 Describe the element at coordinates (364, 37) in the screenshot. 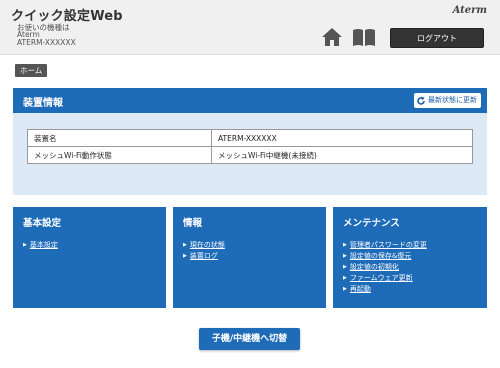

I see `book-icon` at that location.